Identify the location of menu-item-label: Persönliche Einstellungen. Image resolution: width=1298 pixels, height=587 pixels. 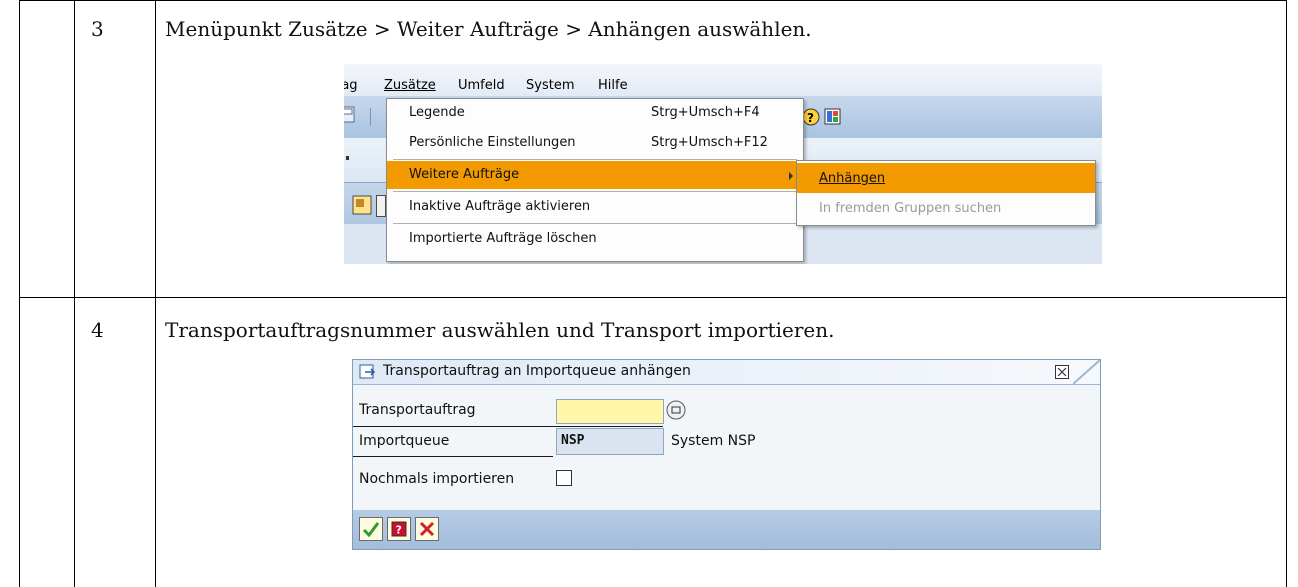
(492, 142).